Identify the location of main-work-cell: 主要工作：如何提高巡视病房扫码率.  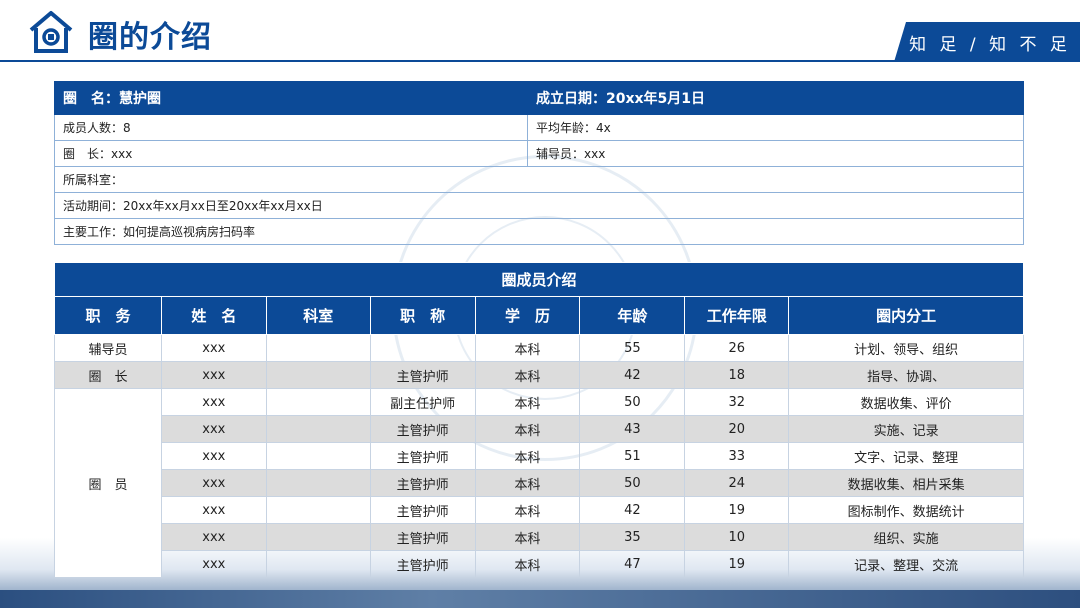
(539, 231).